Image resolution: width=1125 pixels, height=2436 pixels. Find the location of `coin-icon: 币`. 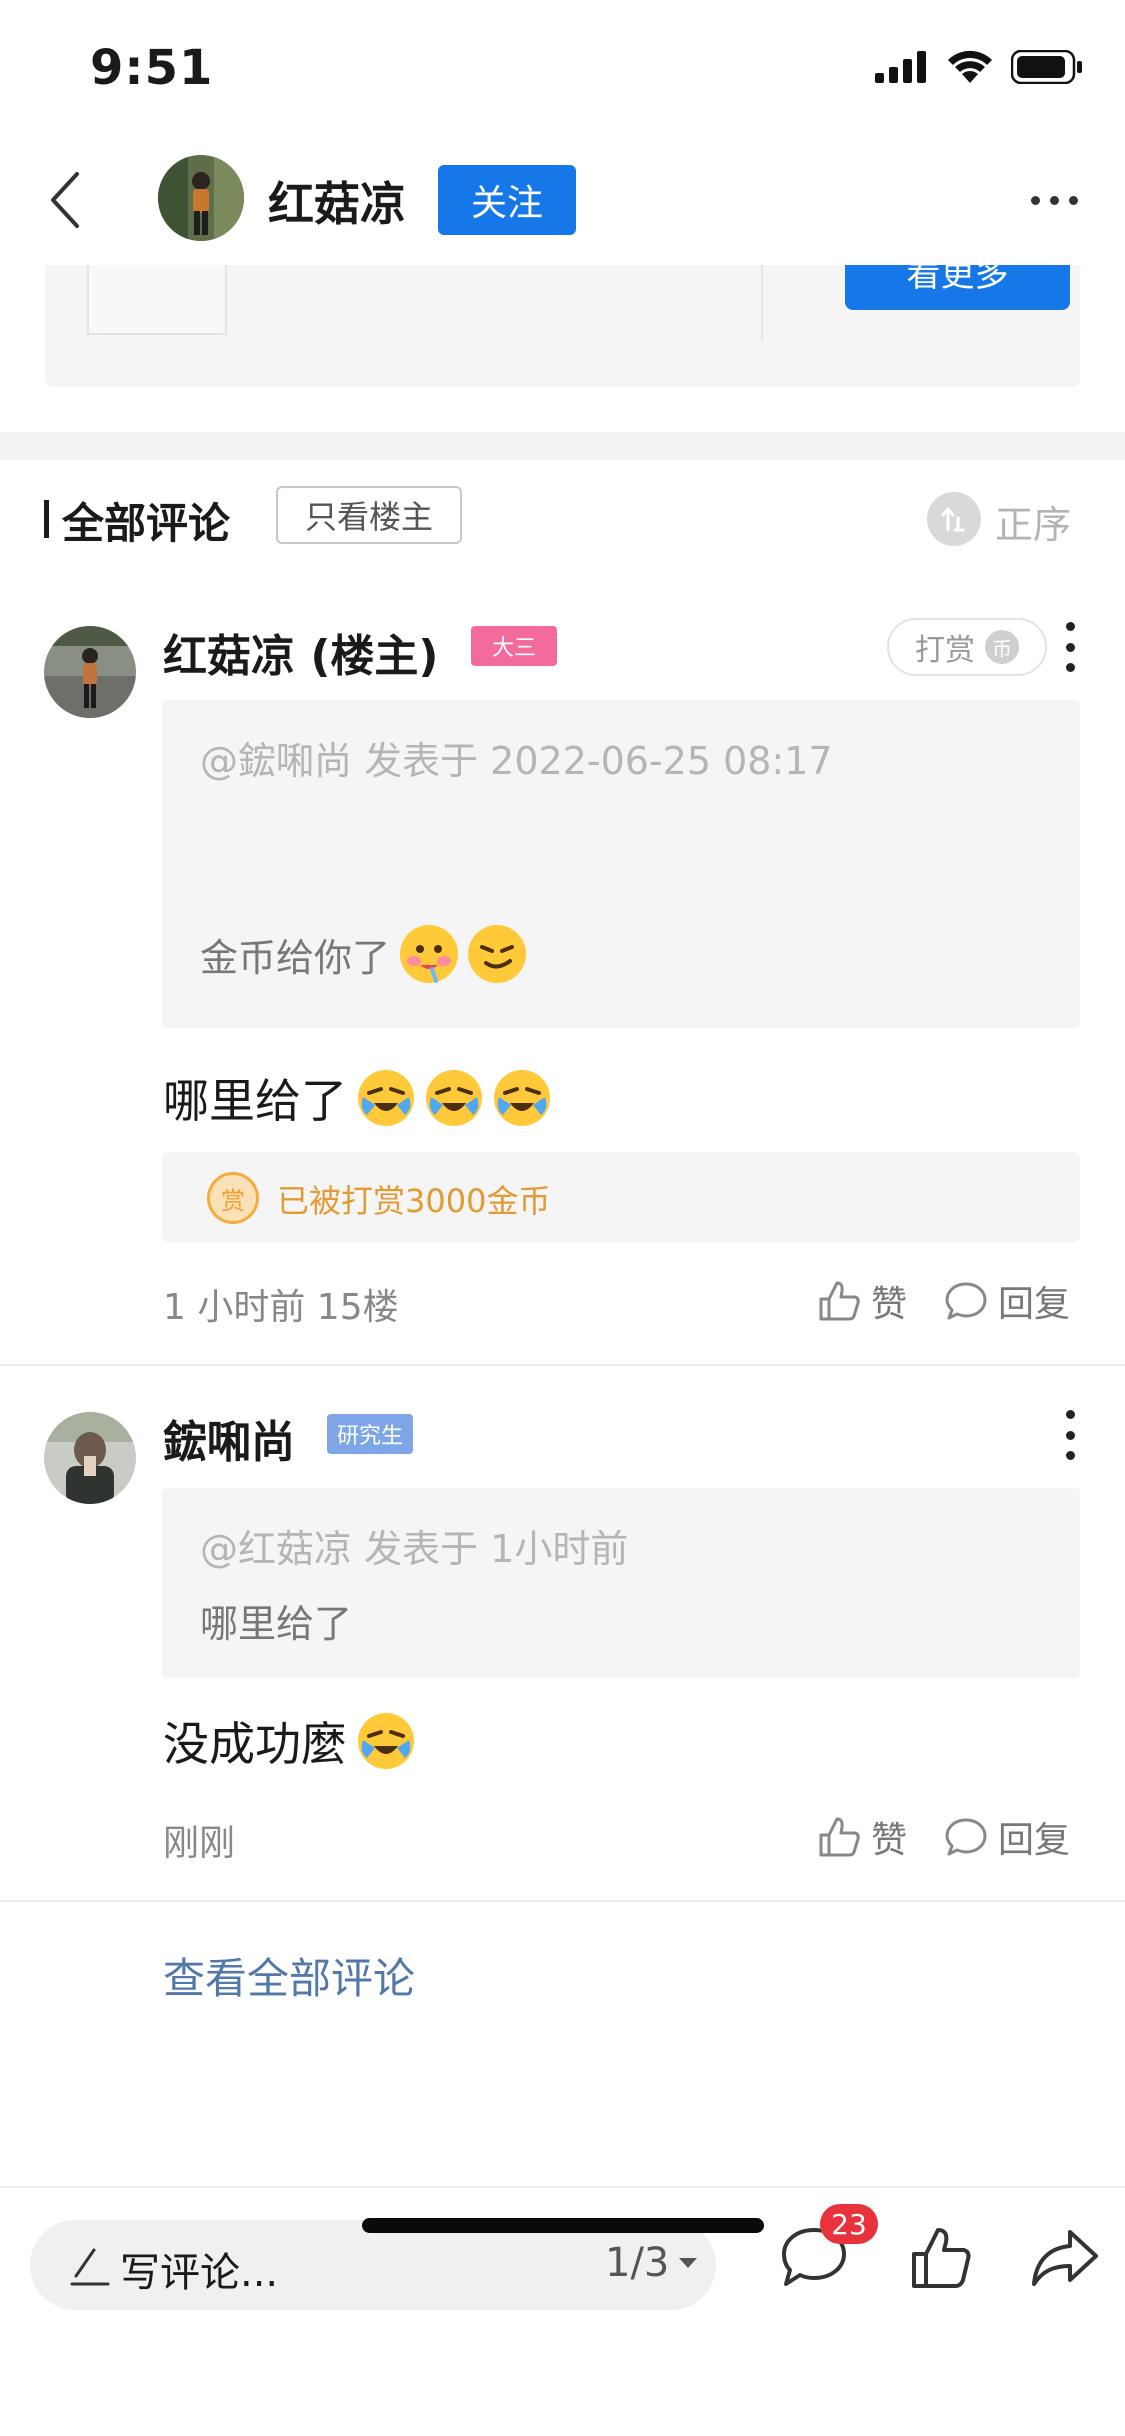

coin-icon: 币 is located at coordinates (1002, 647).